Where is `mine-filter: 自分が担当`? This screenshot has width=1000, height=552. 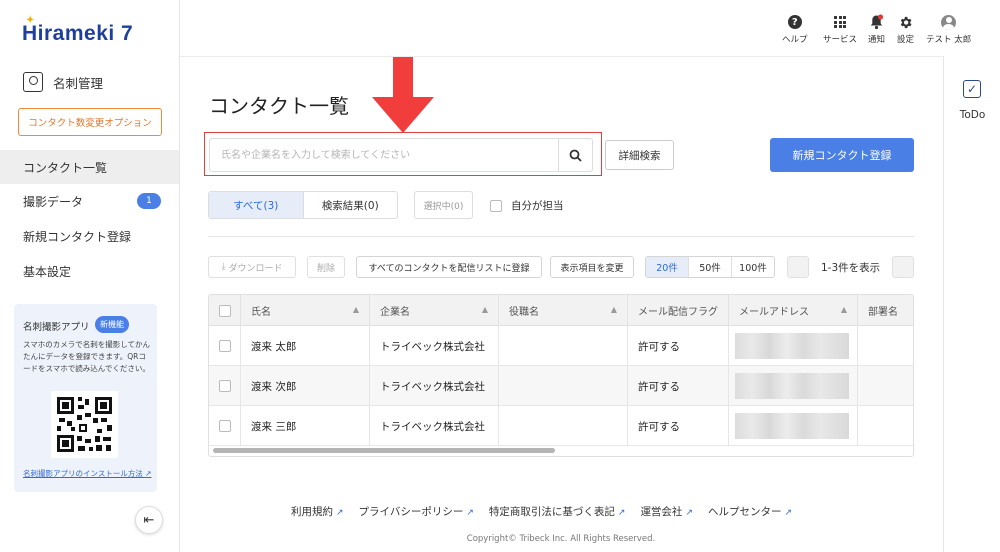
mine-filter: 自分が担当 is located at coordinates (527, 205).